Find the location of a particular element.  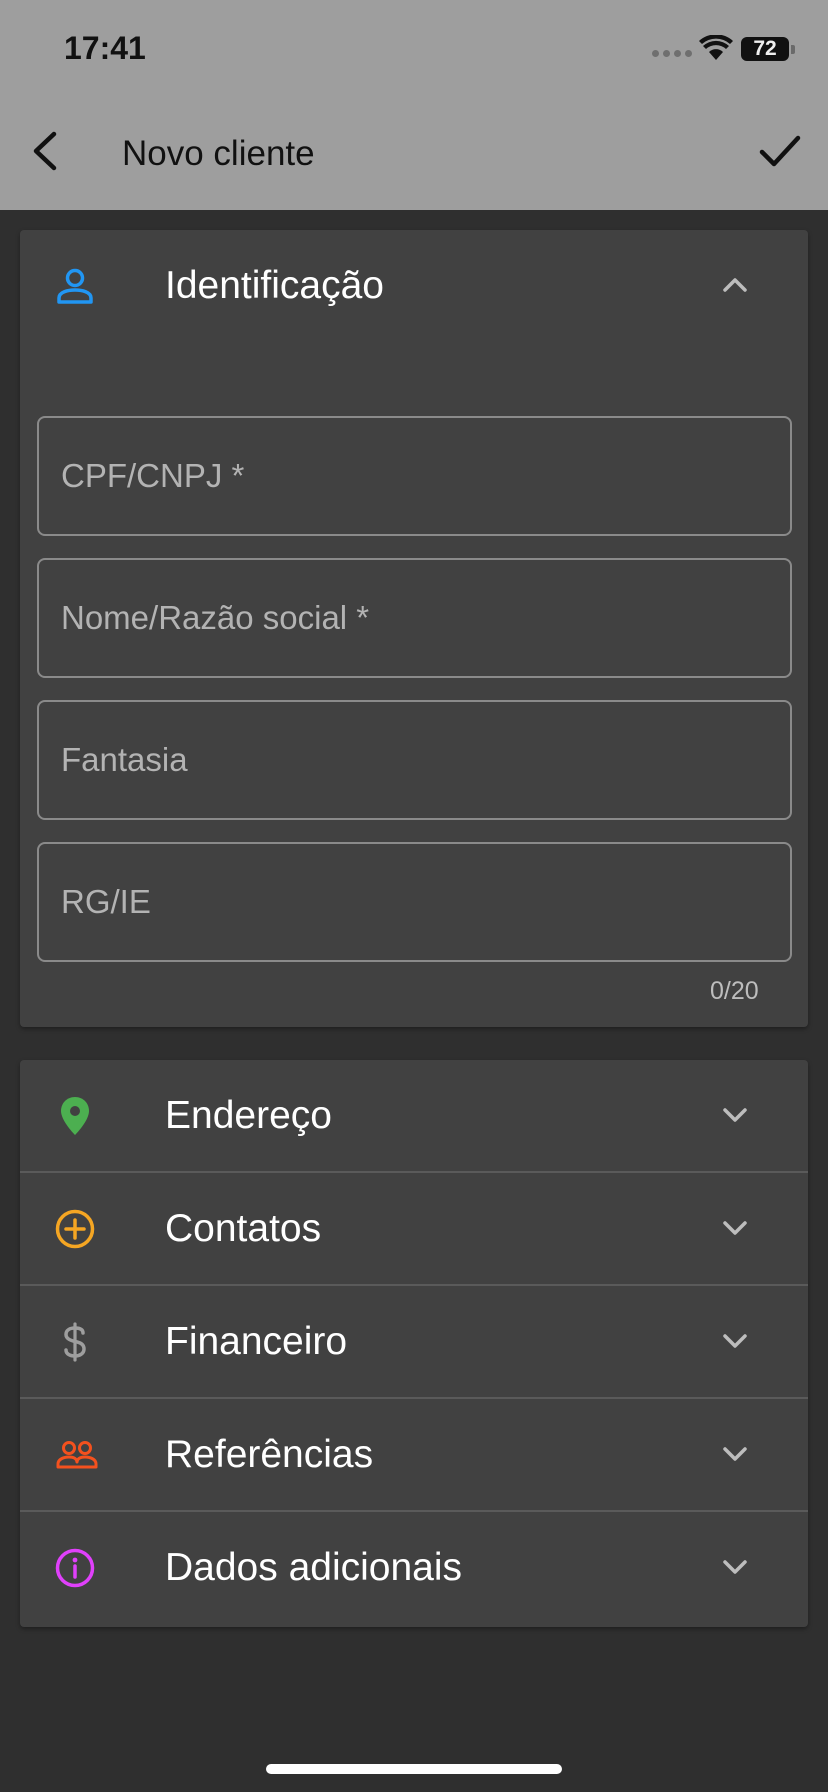

nome-razao-social-input is located at coordinates (414, 618).